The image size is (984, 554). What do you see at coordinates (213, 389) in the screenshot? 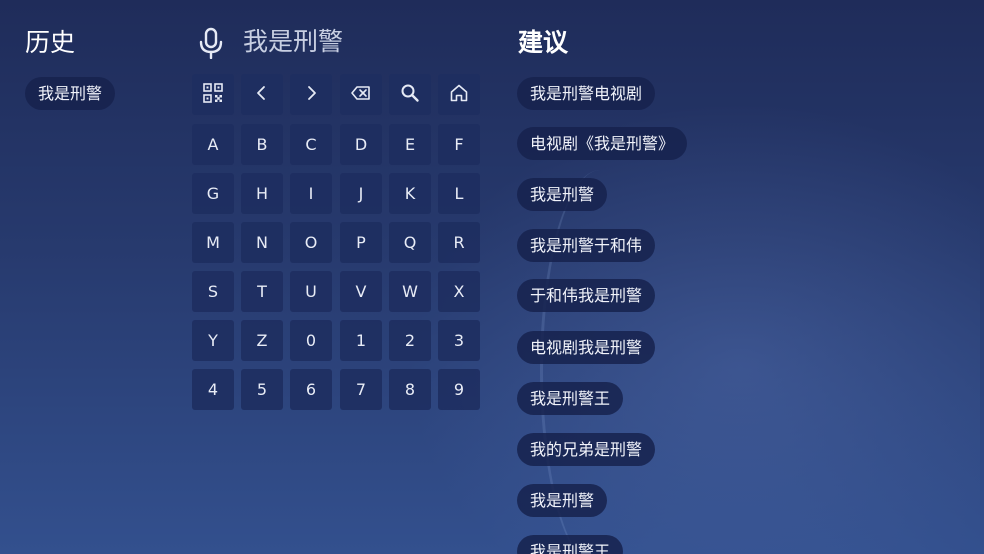
I see `key-4: 4` at bounding box center [213, 389].